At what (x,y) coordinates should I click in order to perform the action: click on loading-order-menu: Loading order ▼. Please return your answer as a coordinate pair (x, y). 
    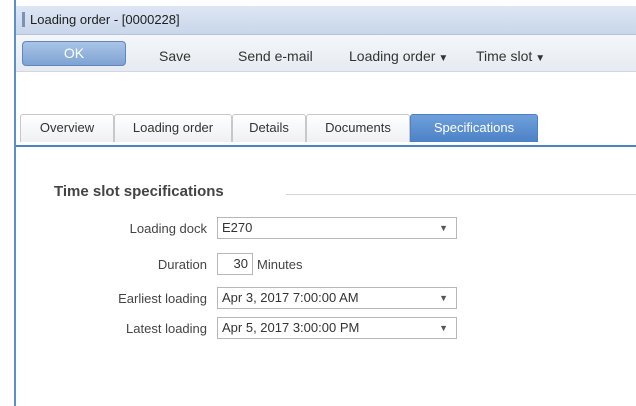
    Looking at the image, I should click on (398, 56).